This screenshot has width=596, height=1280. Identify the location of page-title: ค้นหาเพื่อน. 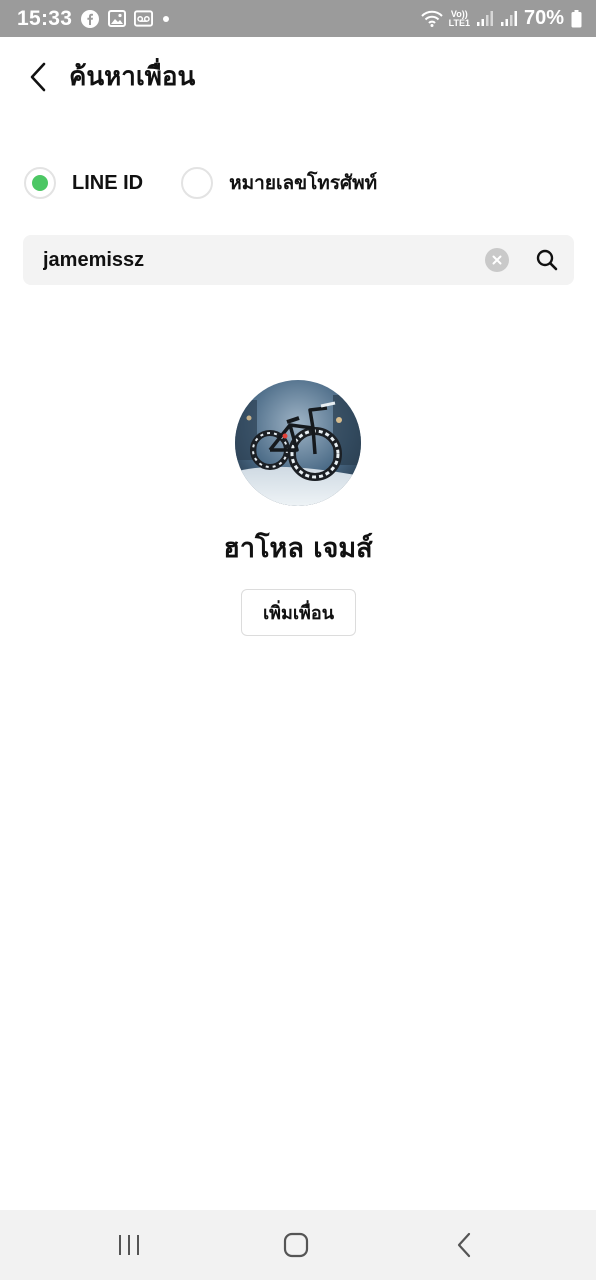
(132, 77).